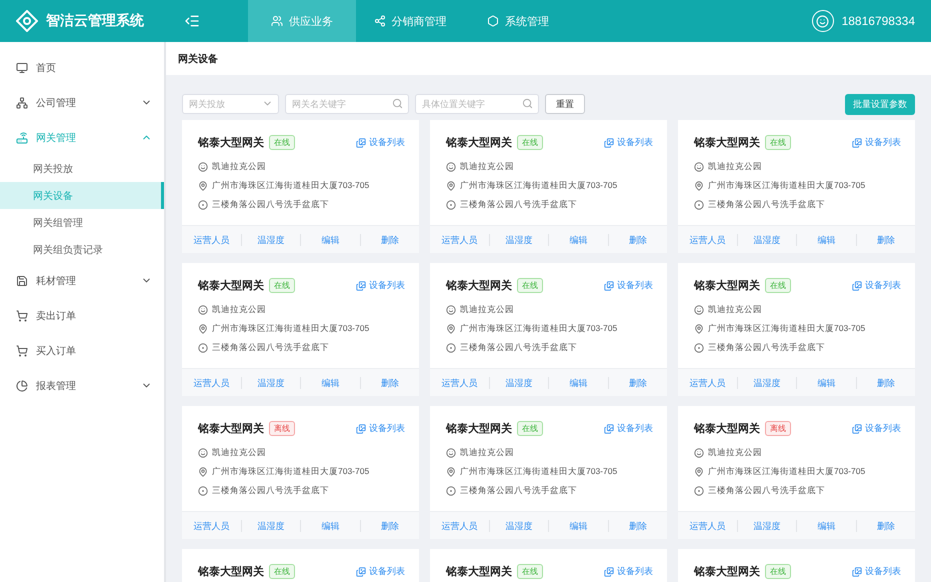 This screenshot has width=931, height=582. Describe the element at coordinates (82, 195) in the screenshot. I see `sidebar-subitem: 网关设备` at that location.